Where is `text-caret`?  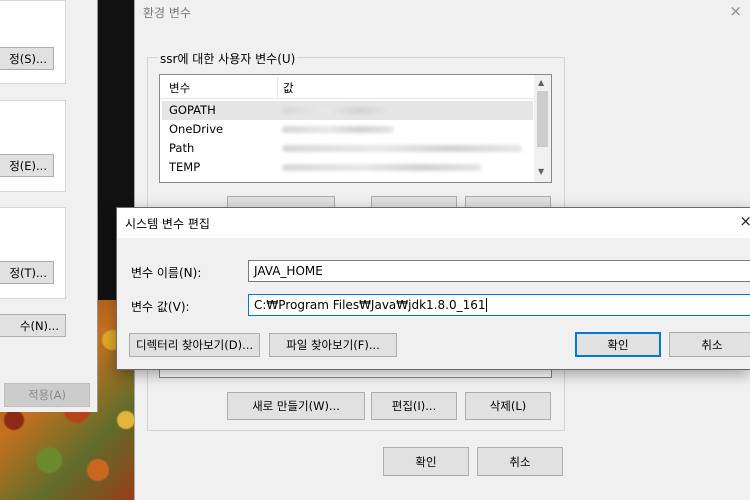 text-caret is located at coordinates (487, 305).